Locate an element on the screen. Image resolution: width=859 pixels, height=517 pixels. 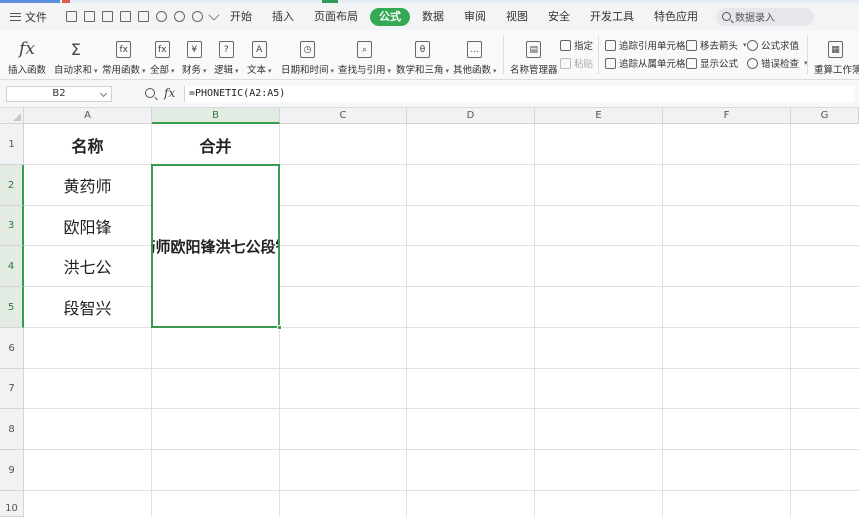
cell-a5: 段智兴 is located at coordinates (87, 307).